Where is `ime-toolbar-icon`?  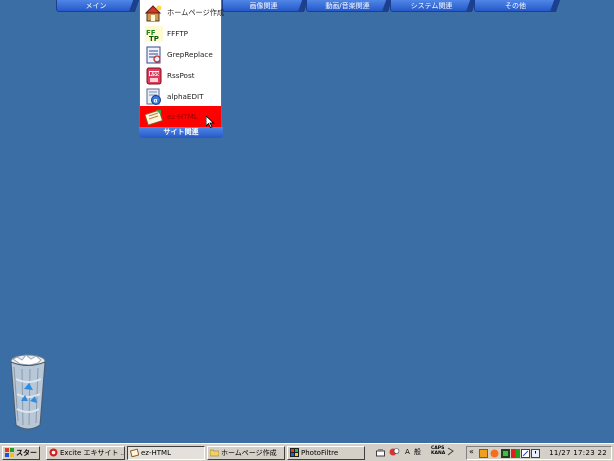
ime-toolbar-icon is located at coordinates (380, 453).